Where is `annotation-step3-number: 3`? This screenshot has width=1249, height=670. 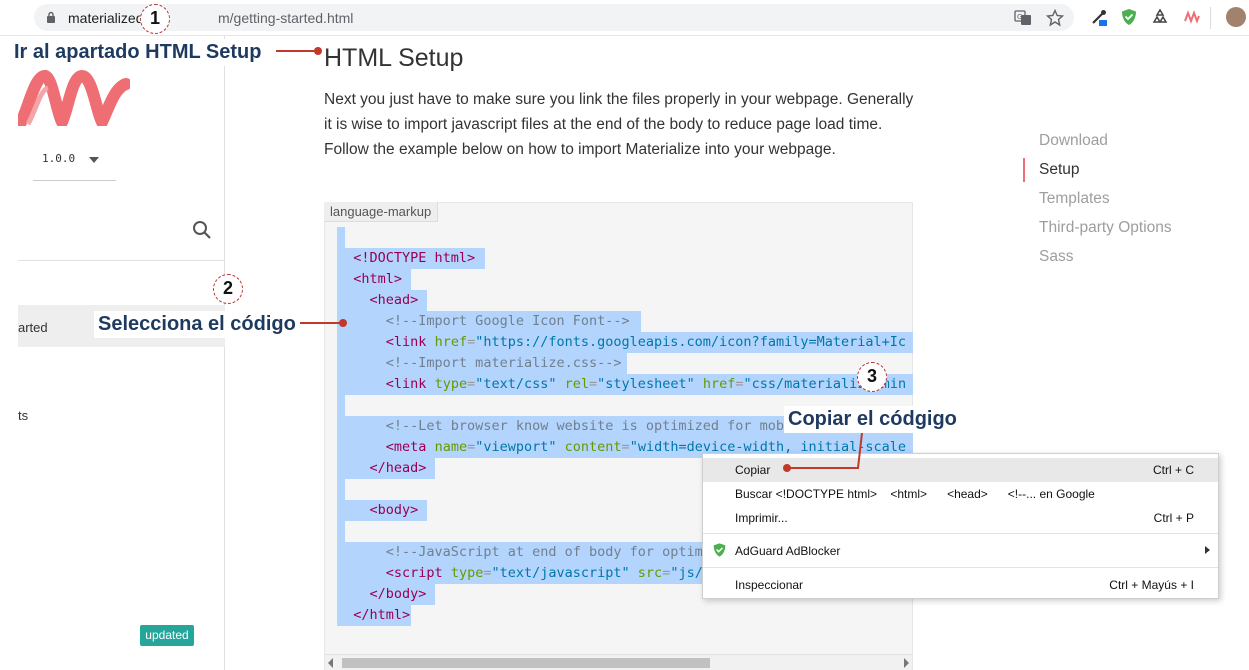
annotation-step3-number: 3 is located at coordinates (872, 377).